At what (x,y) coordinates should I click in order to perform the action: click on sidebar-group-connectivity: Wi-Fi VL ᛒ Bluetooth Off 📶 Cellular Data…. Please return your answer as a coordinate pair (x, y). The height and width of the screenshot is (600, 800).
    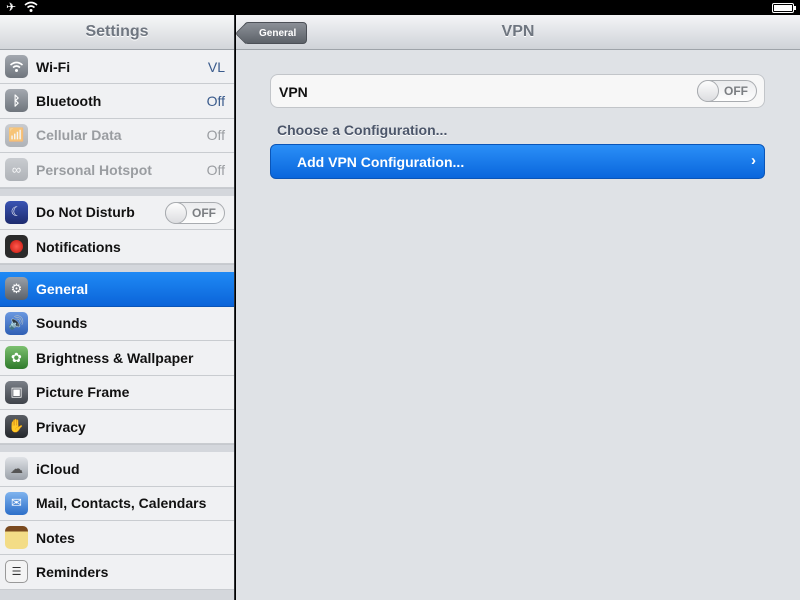
    Looking at the image, I should click on (117, 119).